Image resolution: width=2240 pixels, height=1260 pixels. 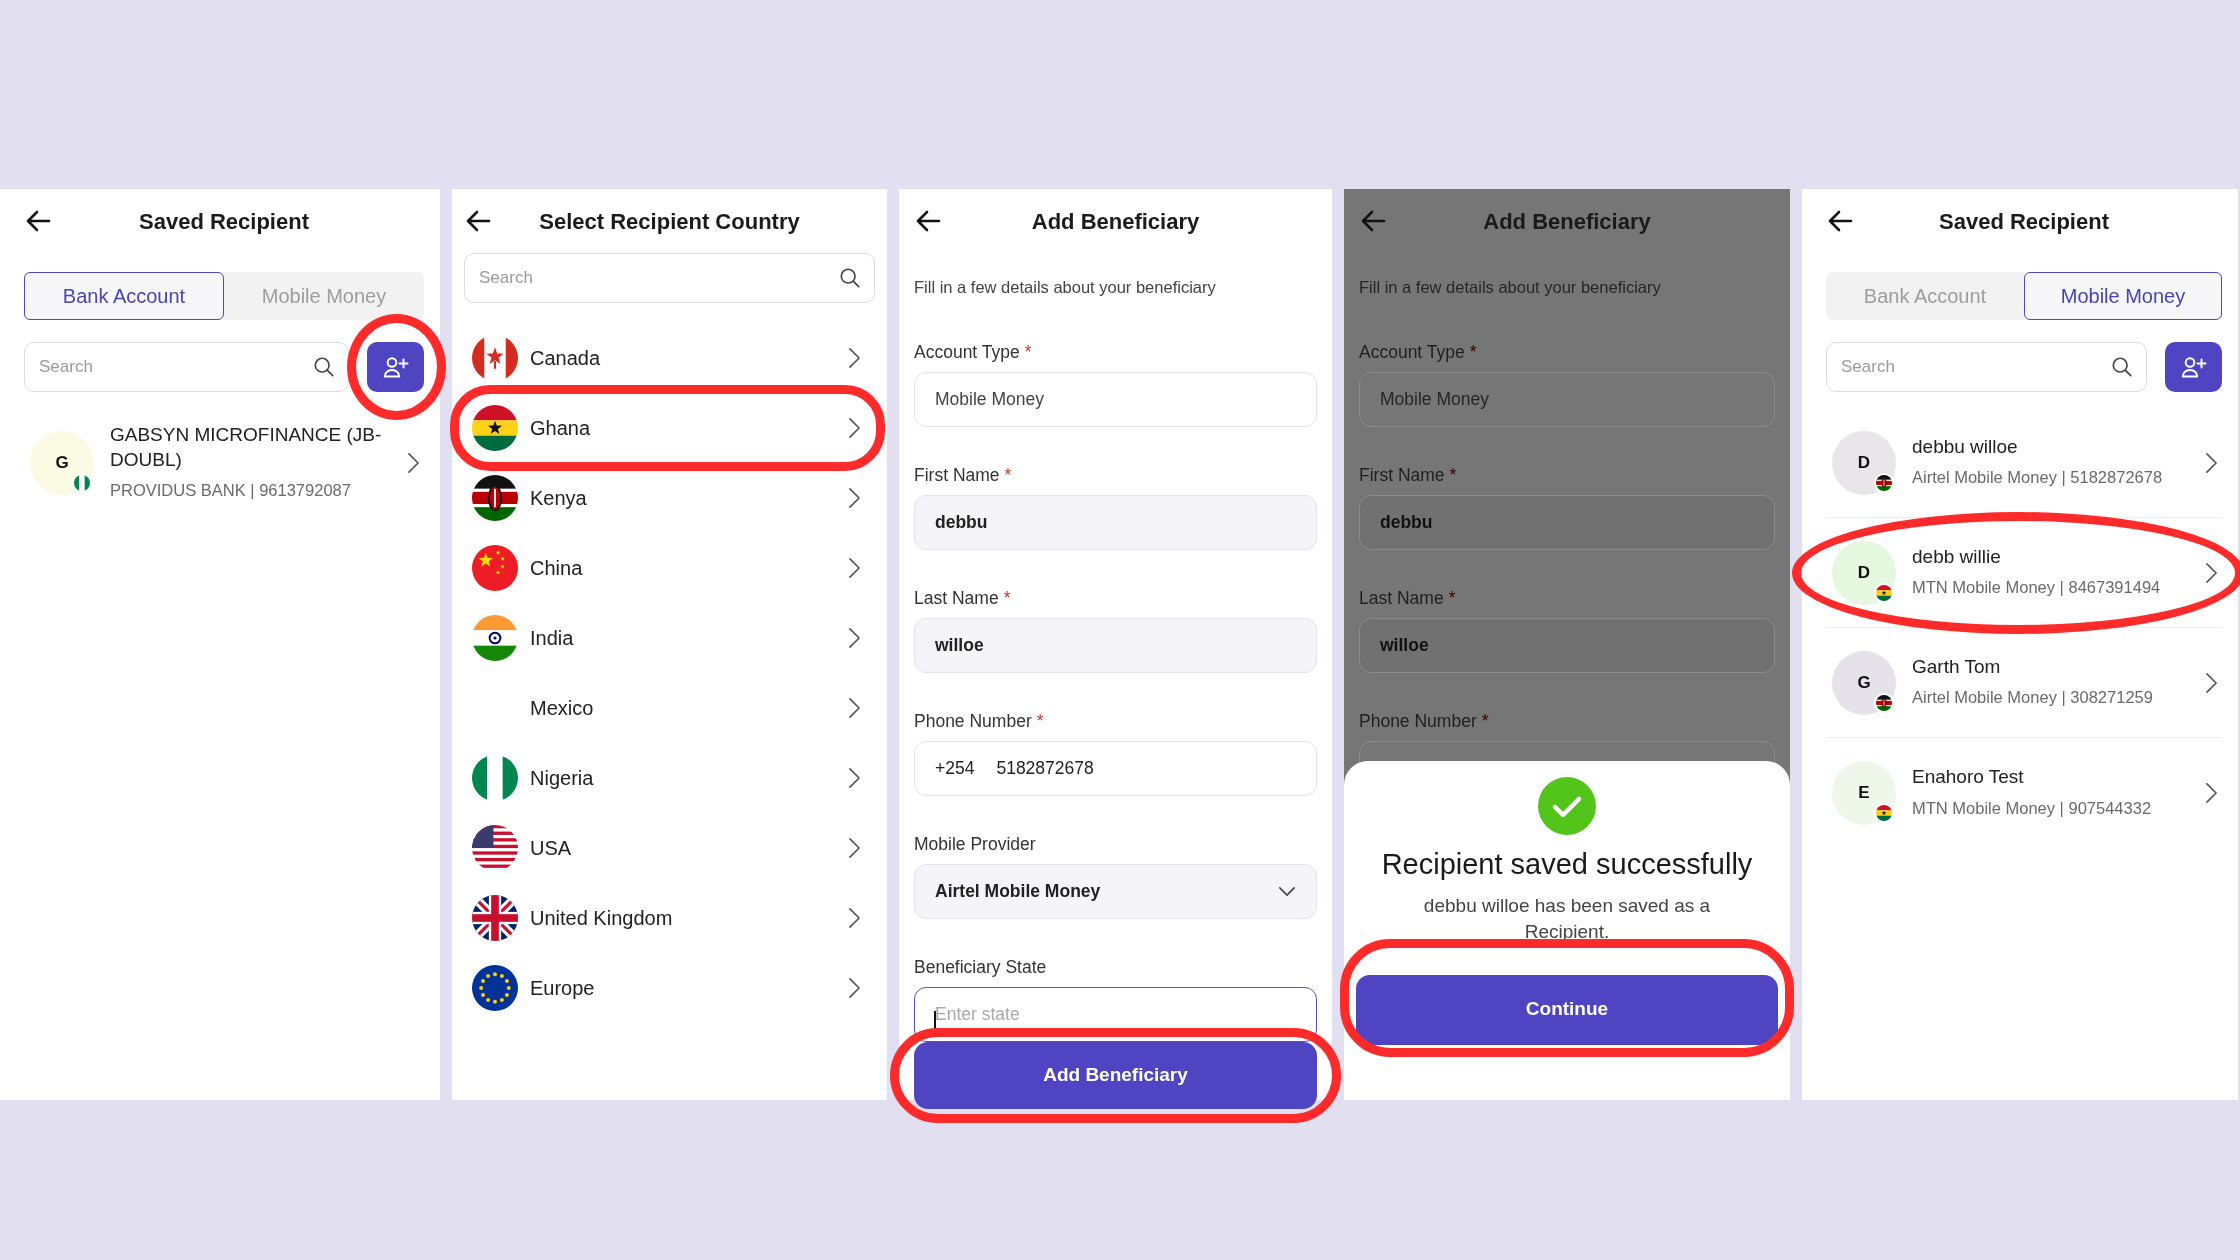 I want to click on recipient-detail: MTN Mobile Money | 8467391494, so click(x=2037, y=588).